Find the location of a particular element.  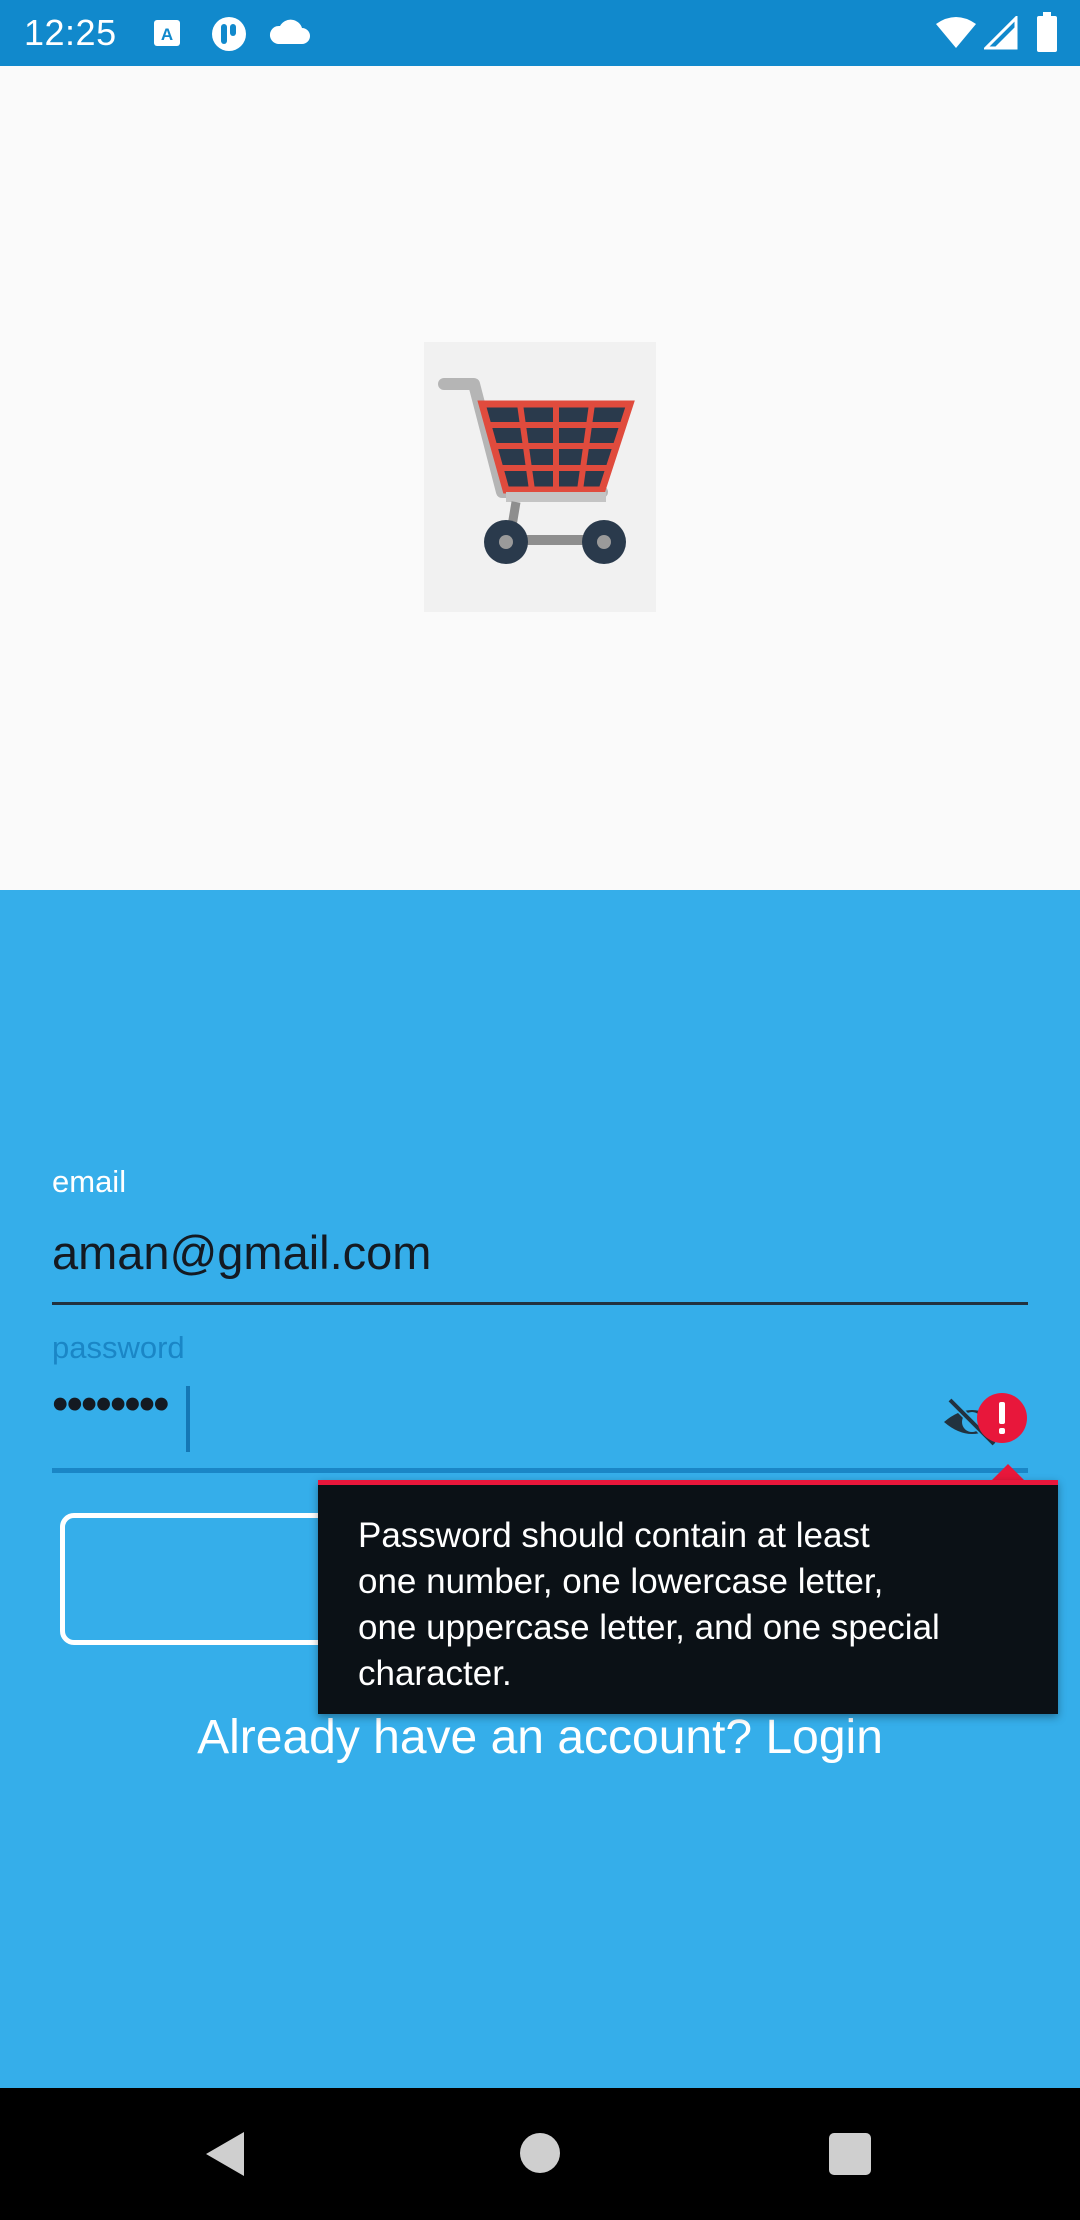

status-time: 12:25 is located at coordinates (70, 32).